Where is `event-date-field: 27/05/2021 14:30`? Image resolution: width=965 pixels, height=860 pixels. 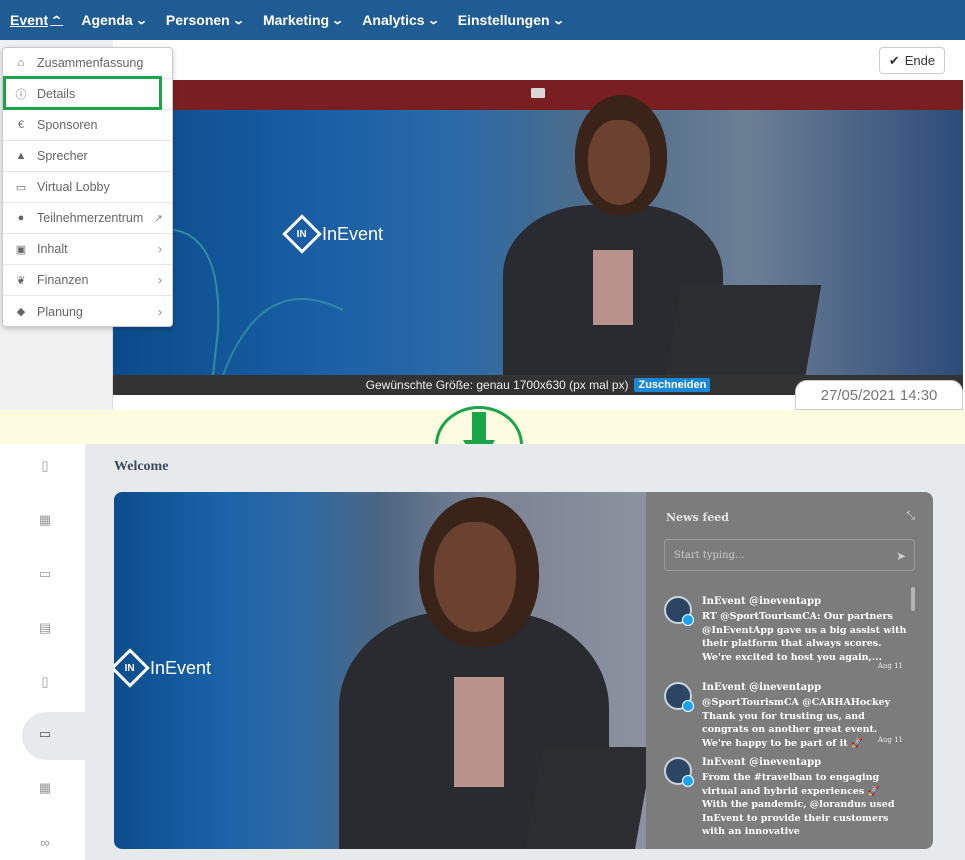 event-date-field: 27/05/2021 14:30 is located at coordinates (879, 395).